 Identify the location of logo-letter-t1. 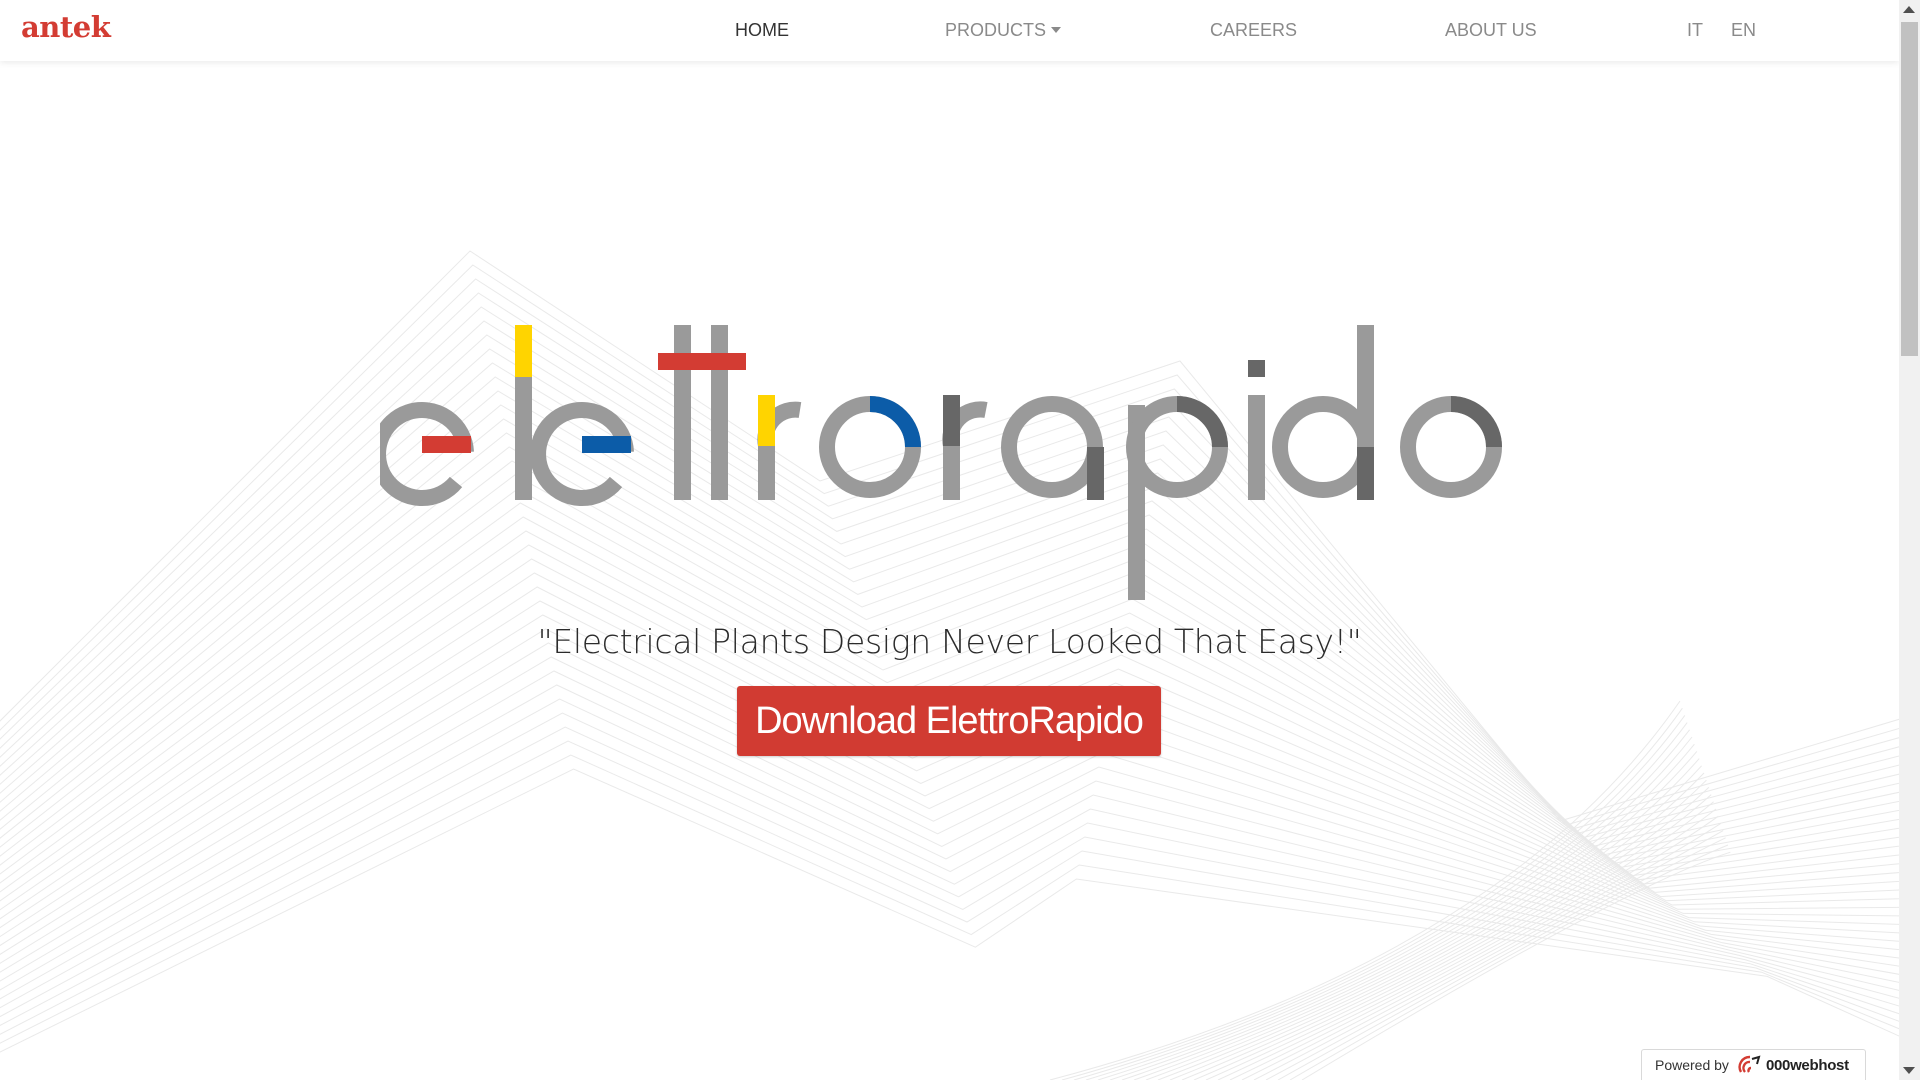
(682, 412).